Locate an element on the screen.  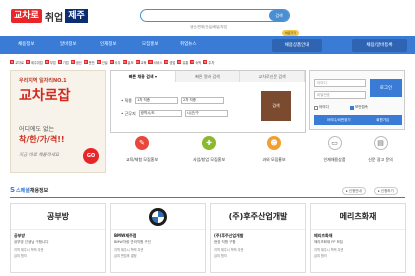
ad-chip-label: 유통 is located at coordinates (185, 62).